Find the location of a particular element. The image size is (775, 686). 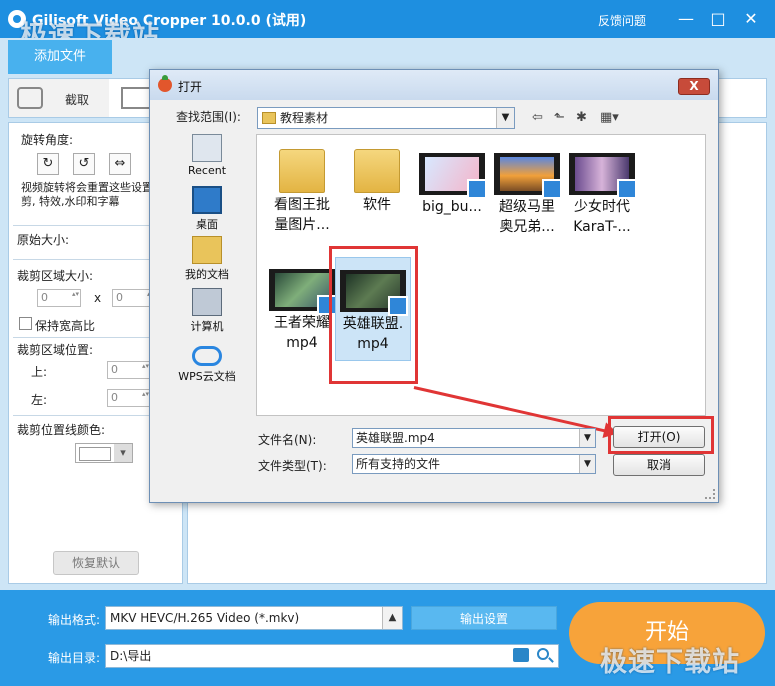

place-recent: Recent is located at coordinates (207, 155).